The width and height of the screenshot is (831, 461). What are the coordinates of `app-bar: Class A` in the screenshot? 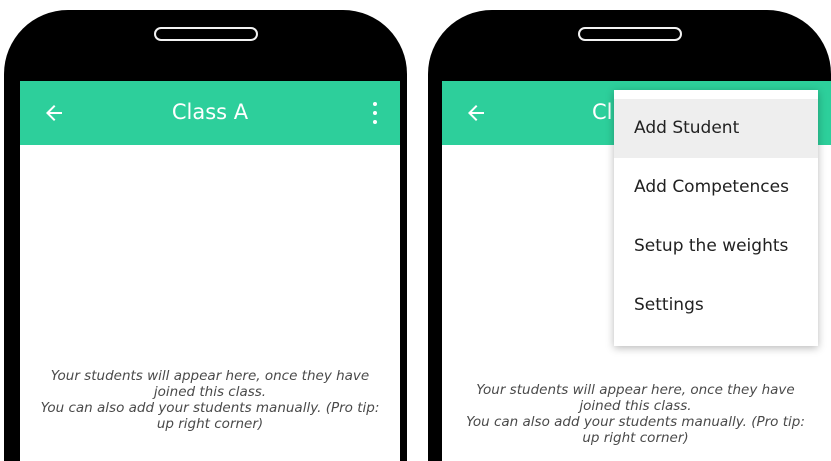 It's located at (210, 113).